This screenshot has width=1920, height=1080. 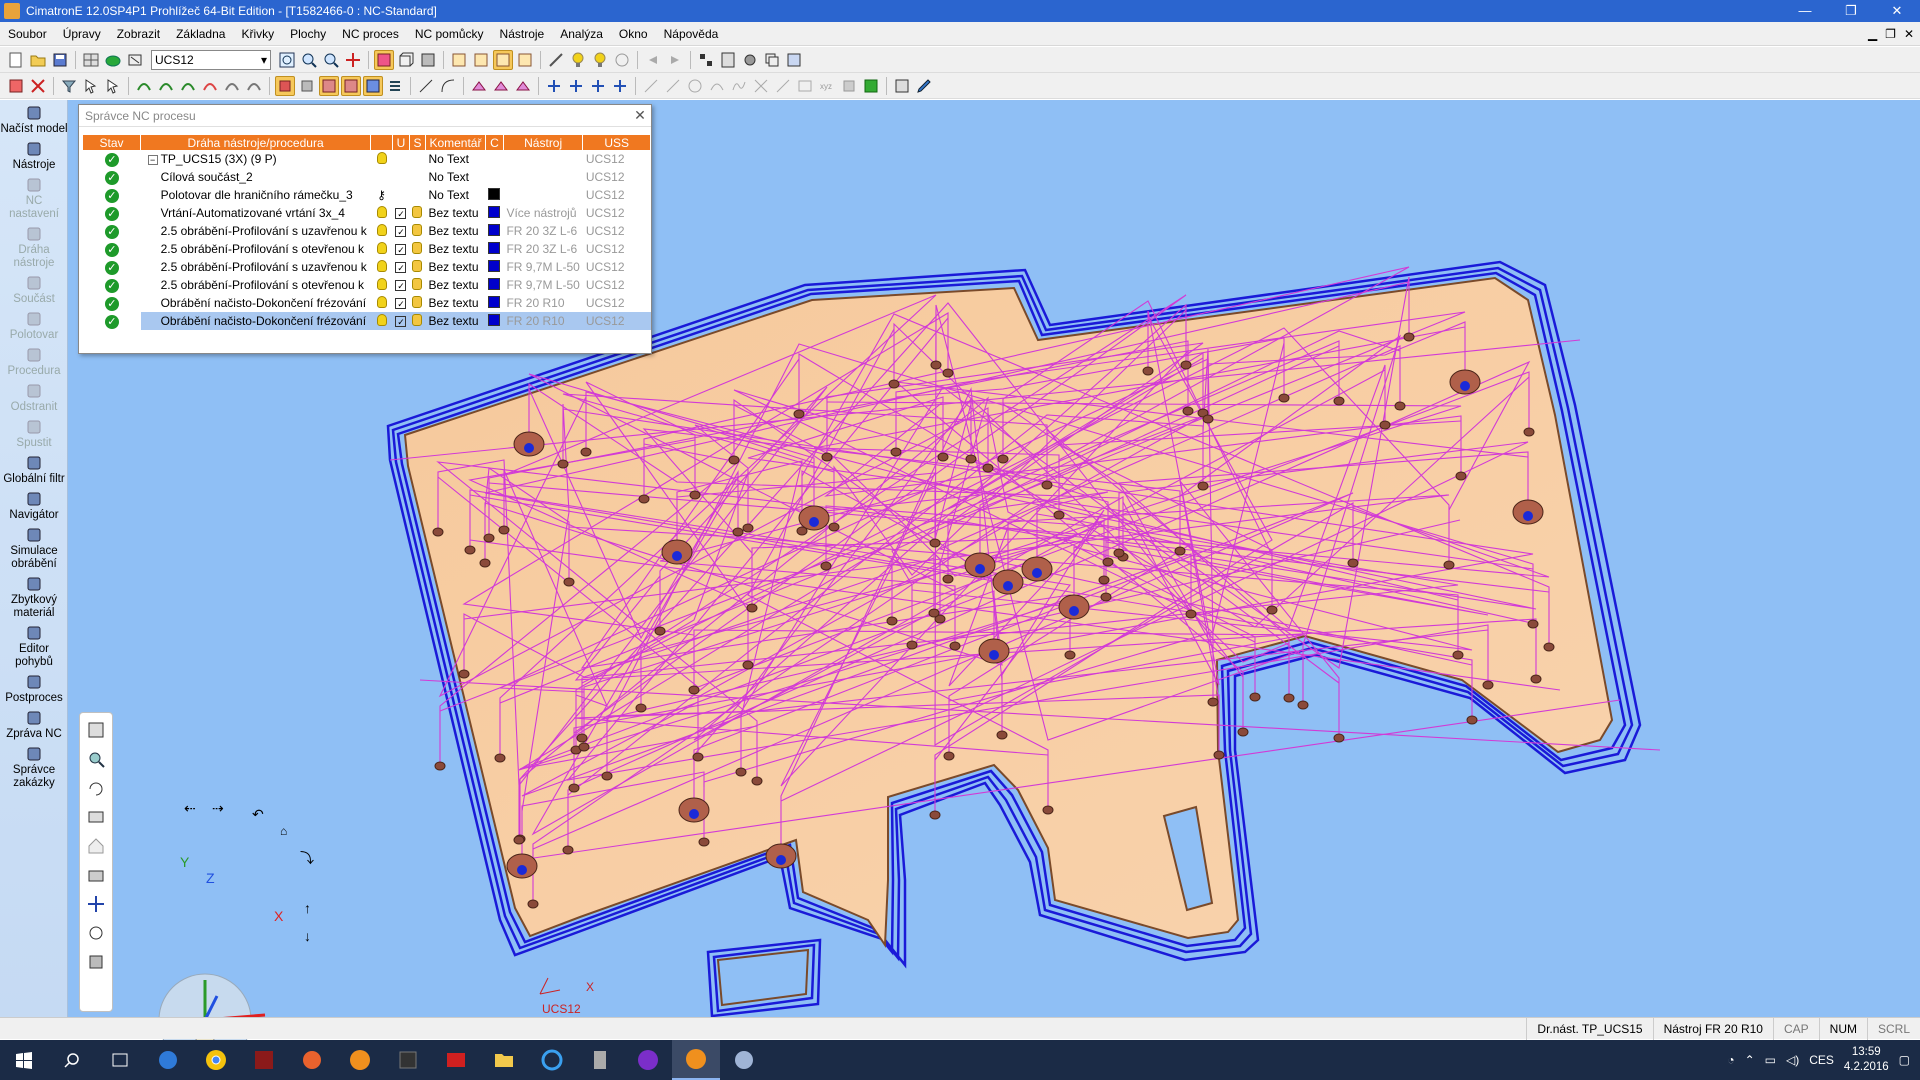 What do you see at coordinates (34, 504) in the screenshot?
I see `leftpanel-item-10: Navigátor` at bounding box center [34, 504].